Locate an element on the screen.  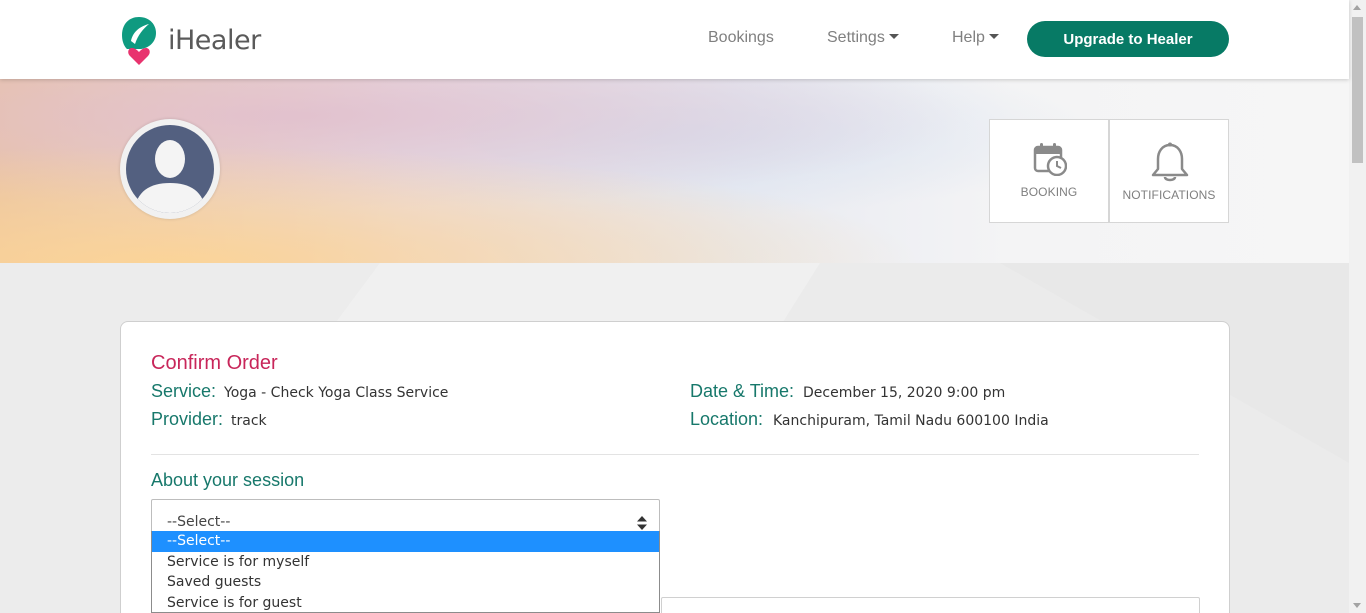
brand-name: iHealer is located at coordinates (214, 40).